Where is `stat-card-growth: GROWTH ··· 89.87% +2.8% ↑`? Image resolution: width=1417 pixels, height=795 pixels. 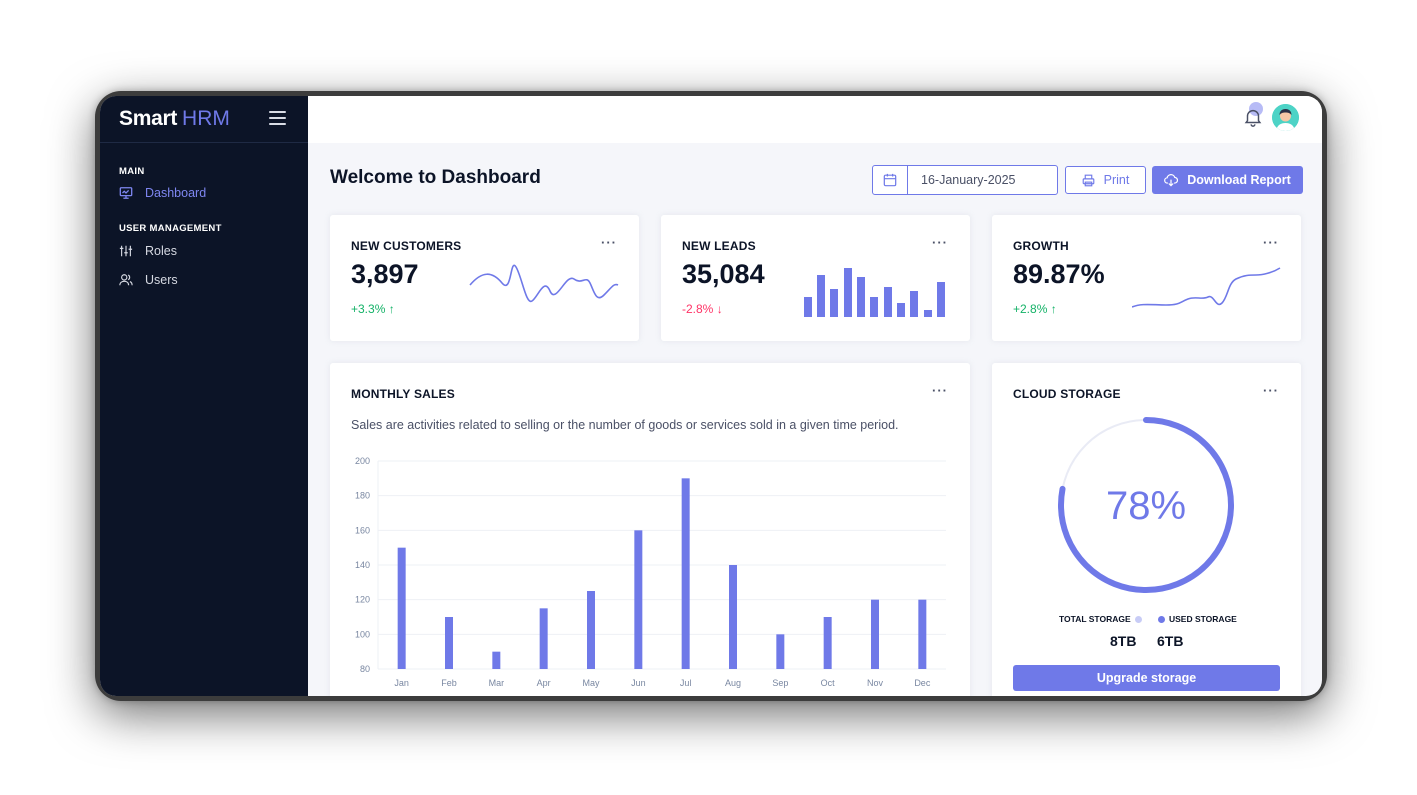
stat-card-growth: GROWTH ··· 89.87% +2.8% ↑ is located at coordinates (1146, 278).